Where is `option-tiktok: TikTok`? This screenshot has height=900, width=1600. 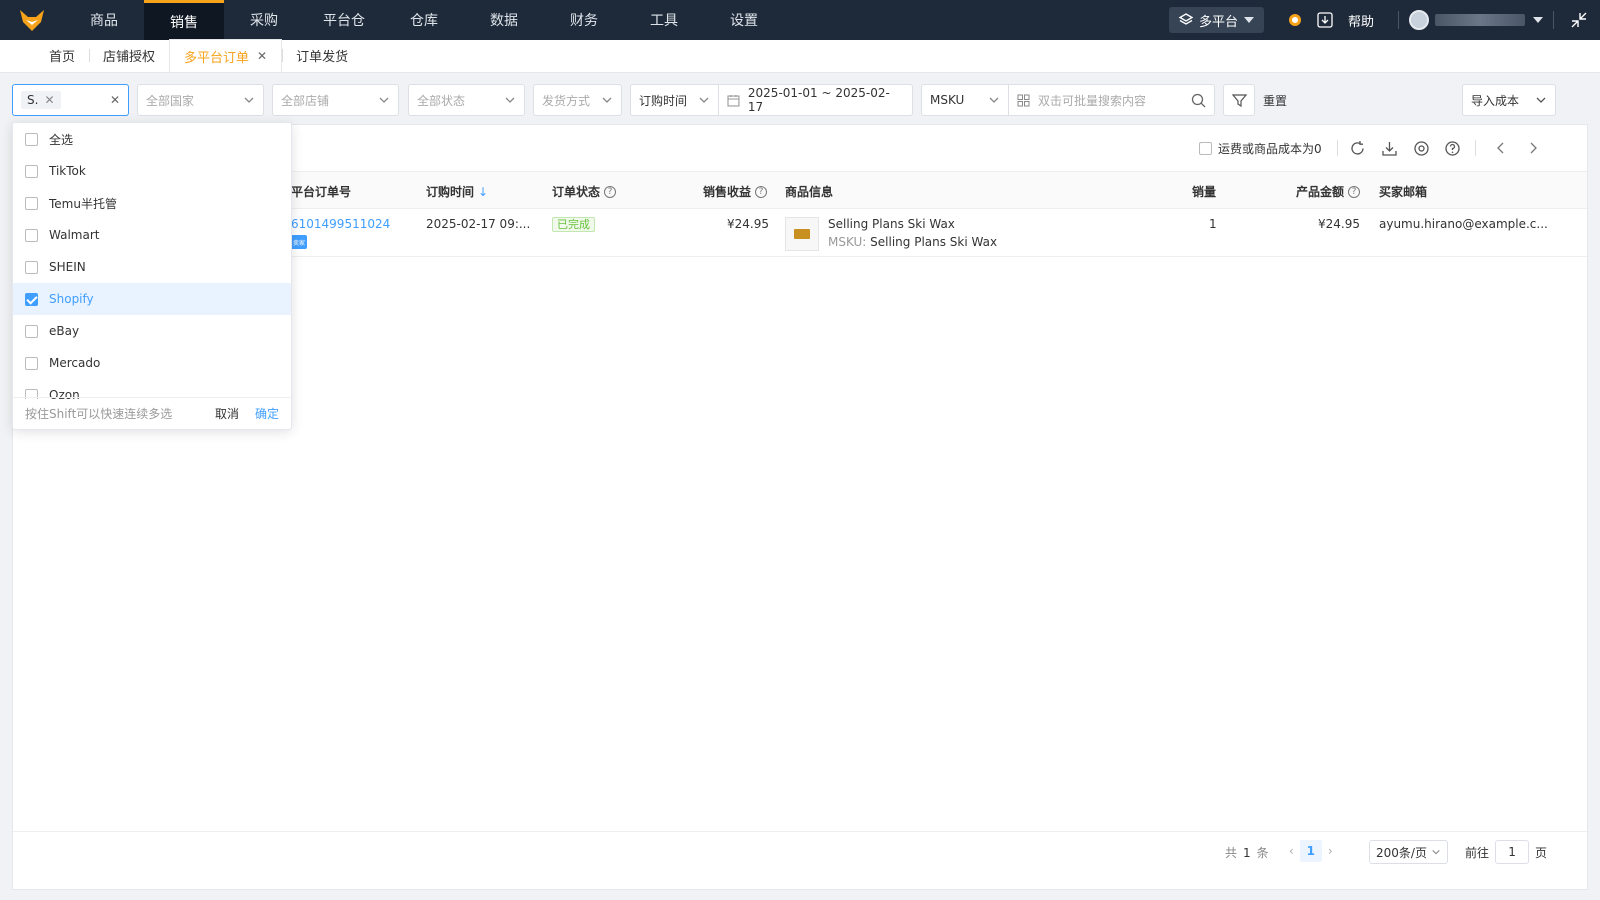
option-tiktok: TikTok is located at coordinates (152, 171).